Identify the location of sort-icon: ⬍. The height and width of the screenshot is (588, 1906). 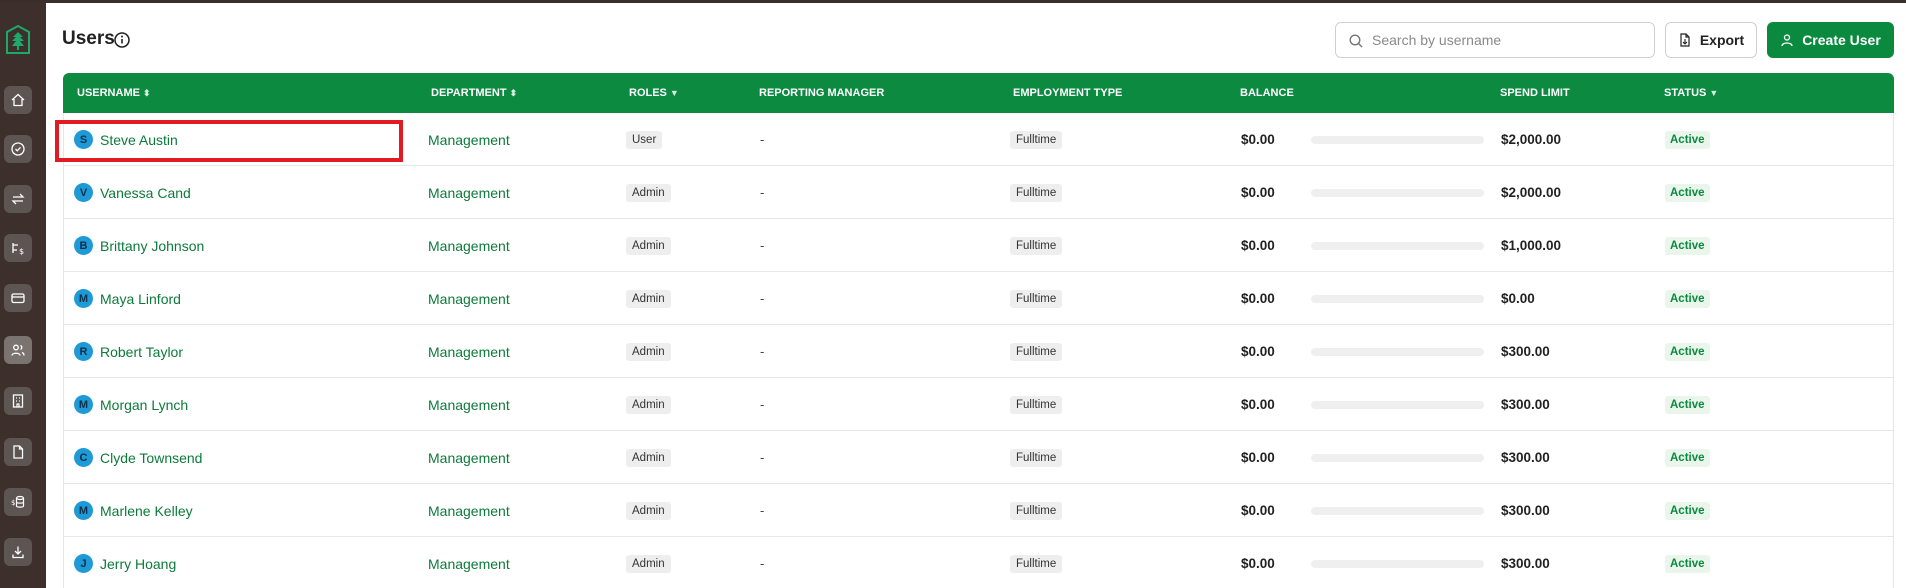
(146, 93).